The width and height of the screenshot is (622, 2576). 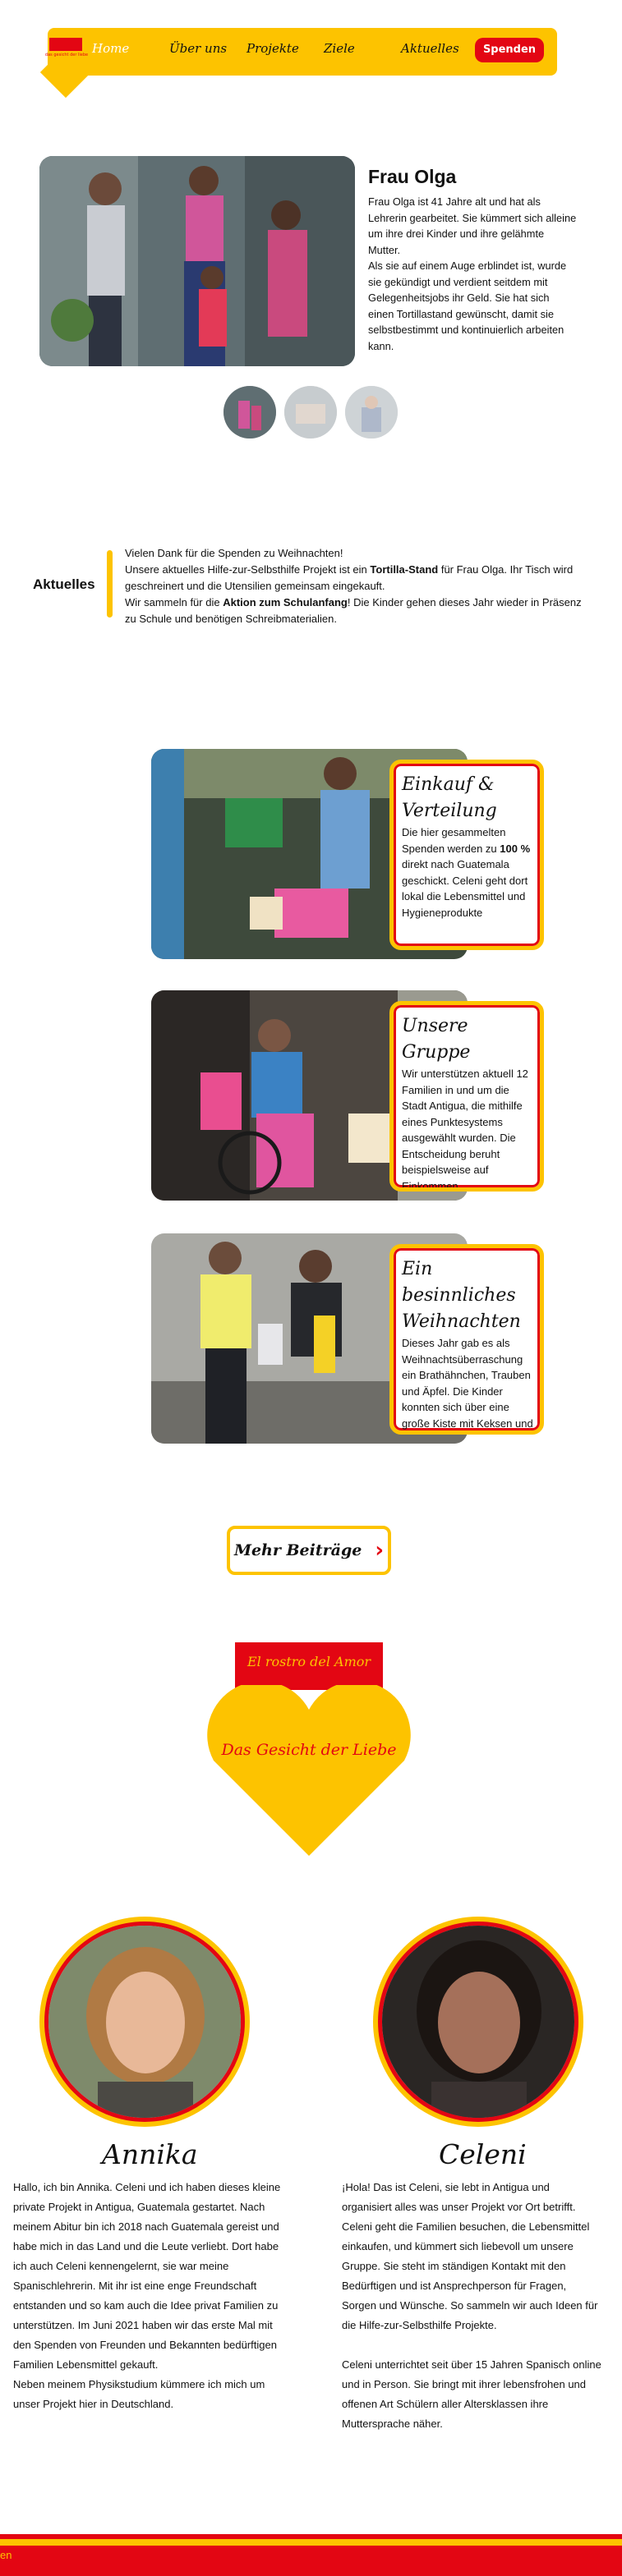 What do you see at coordinates (64, 584) in the screenshot?
I see `aktuelles-heading: Aktuelles` at bounding box center [64, 584].